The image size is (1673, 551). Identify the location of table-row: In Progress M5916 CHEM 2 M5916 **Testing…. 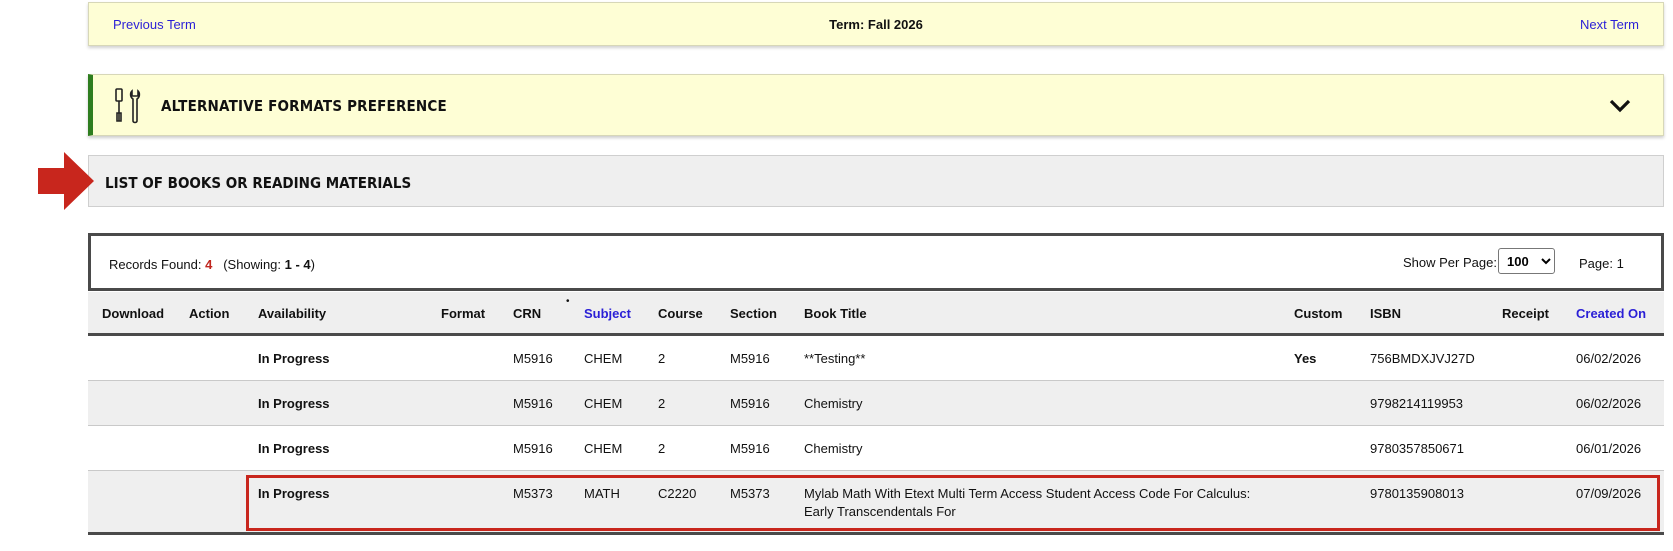
(876, 358).